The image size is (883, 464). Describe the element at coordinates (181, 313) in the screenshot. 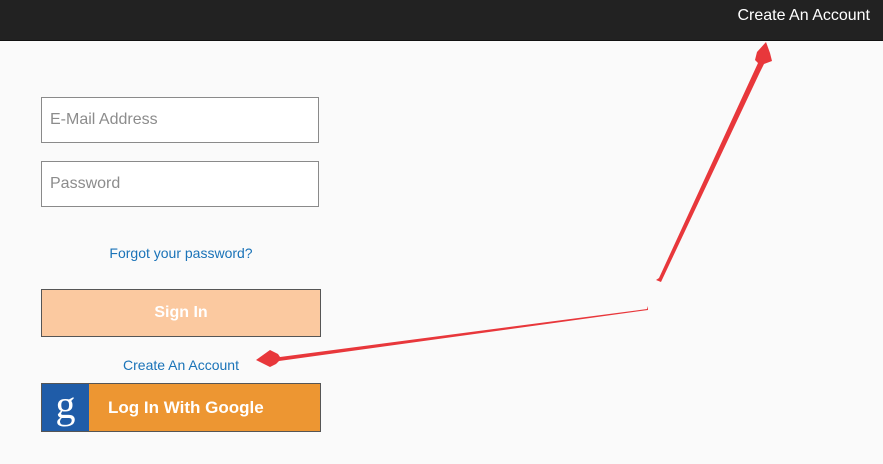

I see `sign-in-button: Sign In` at that location.